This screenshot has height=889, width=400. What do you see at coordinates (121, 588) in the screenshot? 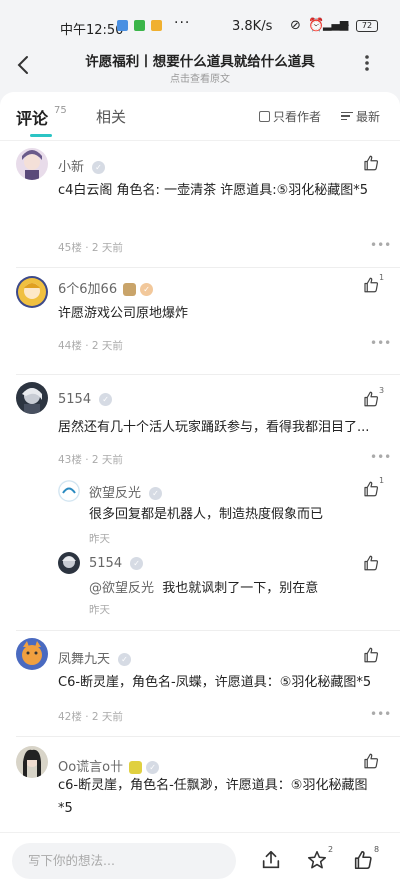
I see `mention-link: @欲望反光` at bounding box center [121, 588].